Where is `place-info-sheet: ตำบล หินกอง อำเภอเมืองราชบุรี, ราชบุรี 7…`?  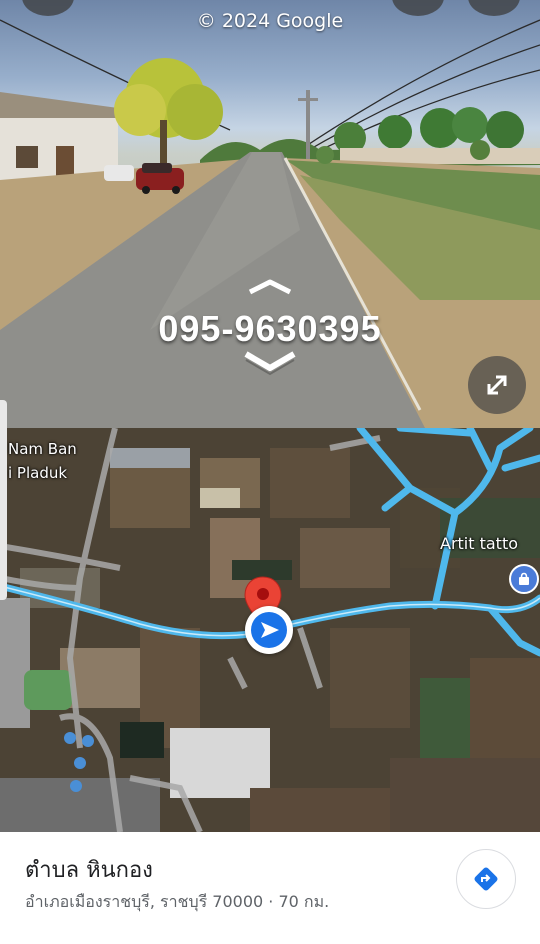
place-info-sheet: ตำบล หินกอง อำเภอเมืองราชบุรี, ราชบุรี 7… is located at coordinates (270, 888).